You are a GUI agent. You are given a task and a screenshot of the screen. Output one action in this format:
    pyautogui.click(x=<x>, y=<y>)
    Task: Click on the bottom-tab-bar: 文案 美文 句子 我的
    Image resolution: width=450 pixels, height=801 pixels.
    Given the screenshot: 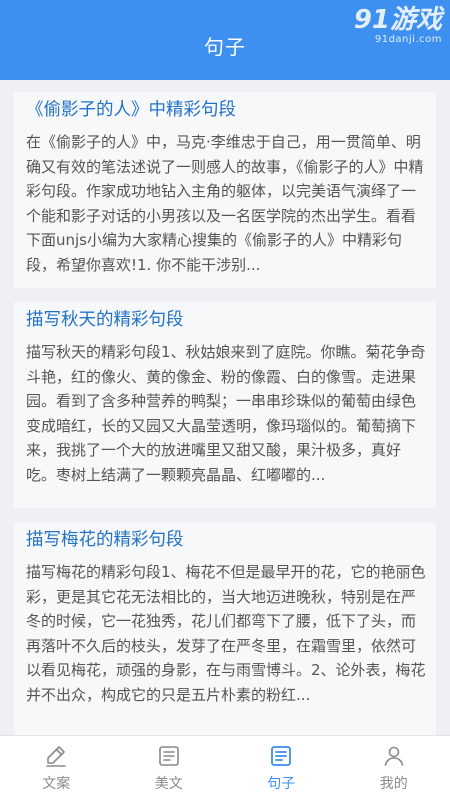 What is the action you would take?
    pyautogui.click(x=225, y=768)
    